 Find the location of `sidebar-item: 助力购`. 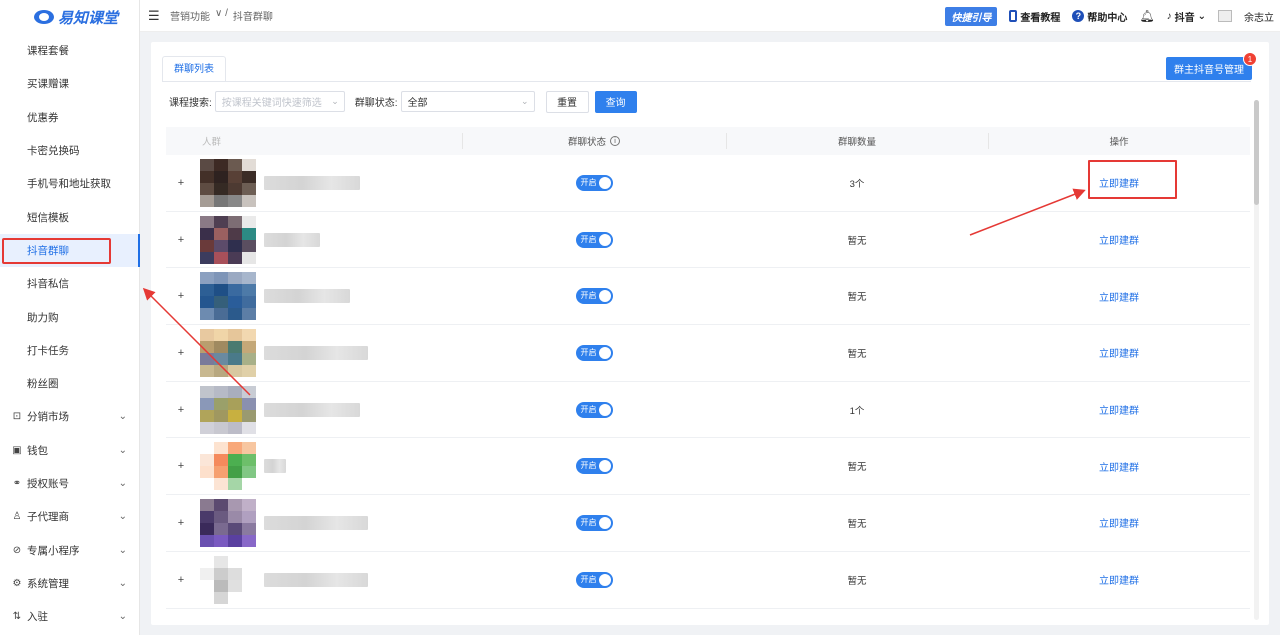

sidebar-item: 助力购 is located at coordinates (69, 316).